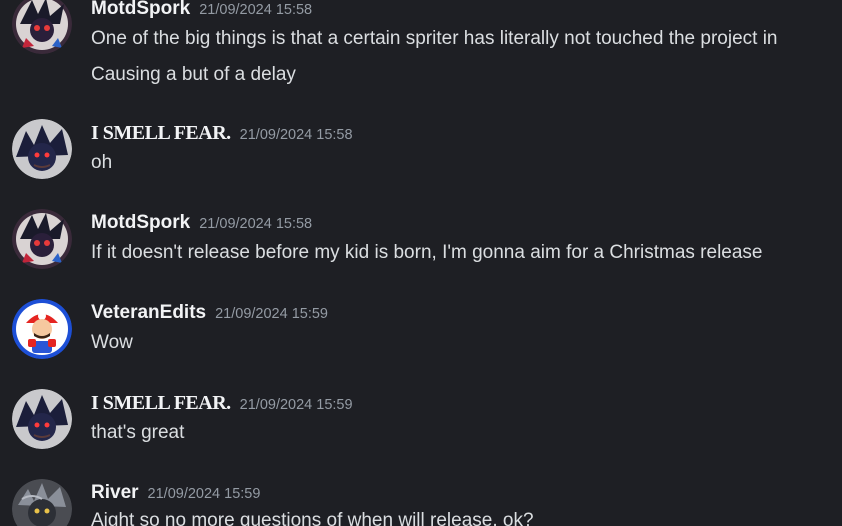  I want to click on mario-avatar-icon, so click(42, 329).